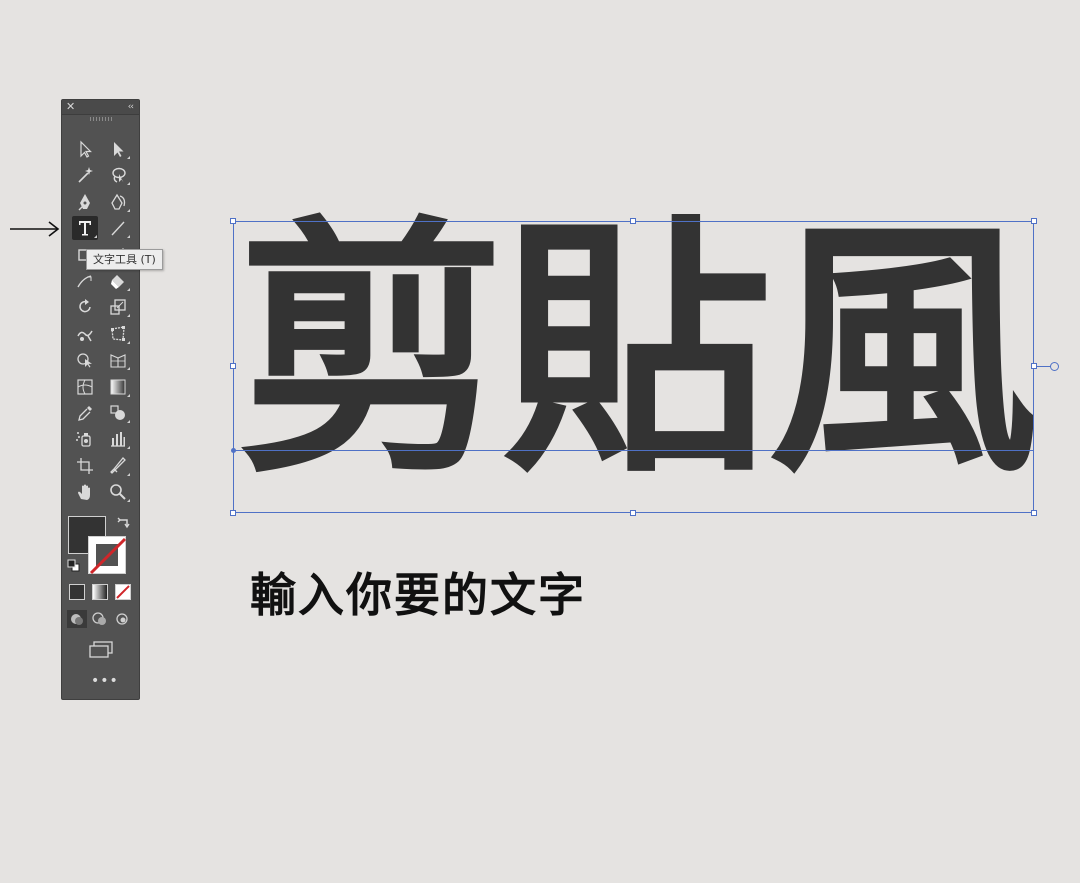  Describe the element at coordinates (77, 592) in the screenshot. I see `color-mode-button` at that location.